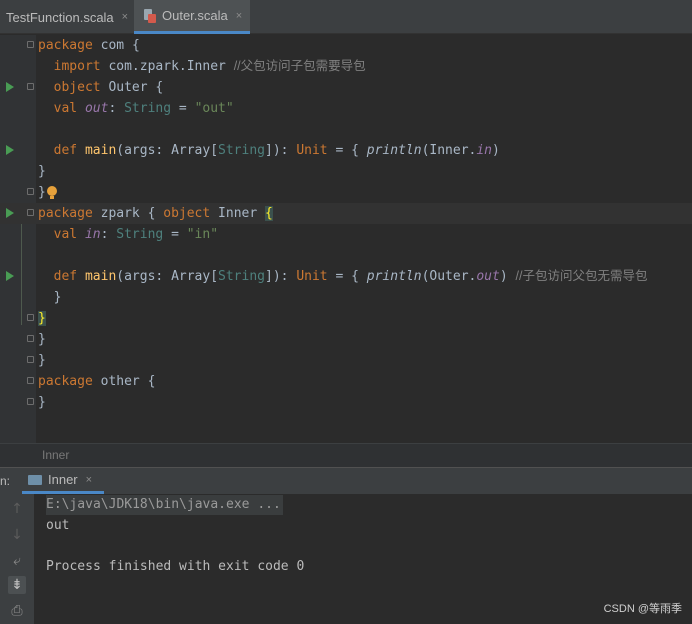  I want to click on code-line-18: }, so click(346, 402).